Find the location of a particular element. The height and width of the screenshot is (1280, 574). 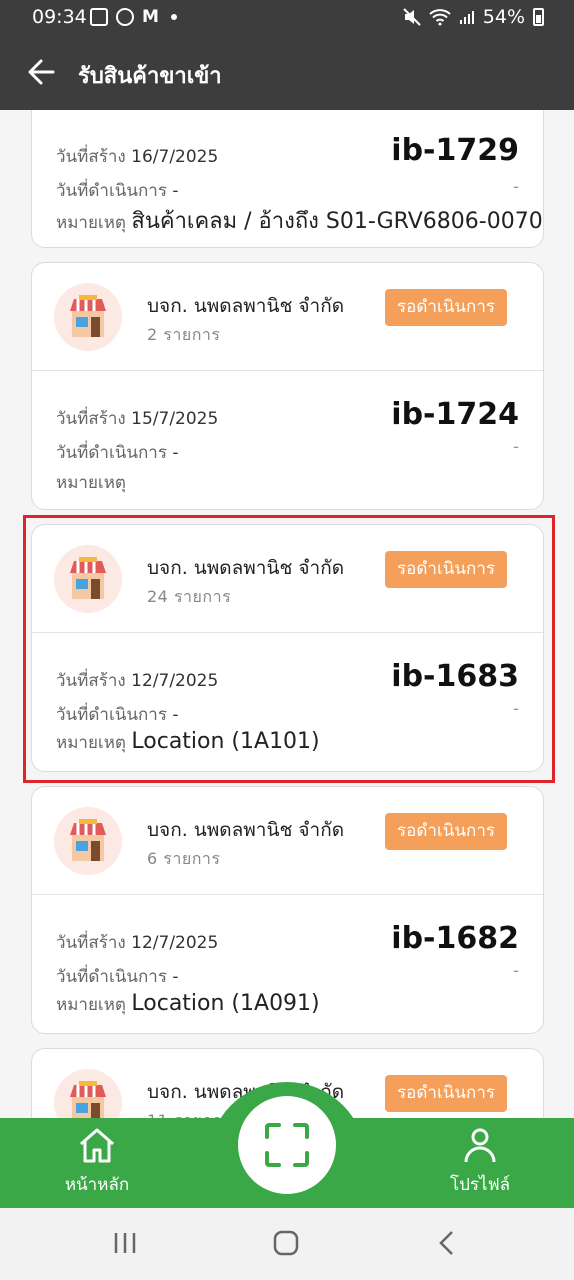

order-id: ib-1729 is located at coordinates (455, 150).